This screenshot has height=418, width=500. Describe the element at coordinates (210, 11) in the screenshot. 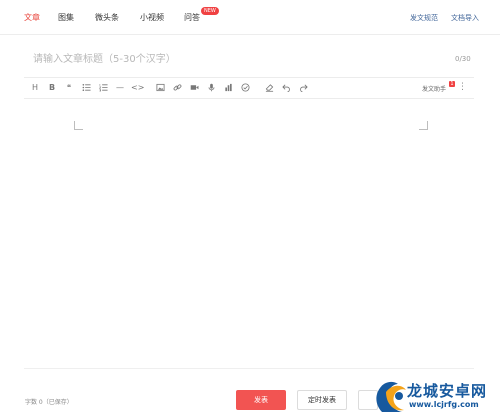

I see `new-badge: NEW` at that location.